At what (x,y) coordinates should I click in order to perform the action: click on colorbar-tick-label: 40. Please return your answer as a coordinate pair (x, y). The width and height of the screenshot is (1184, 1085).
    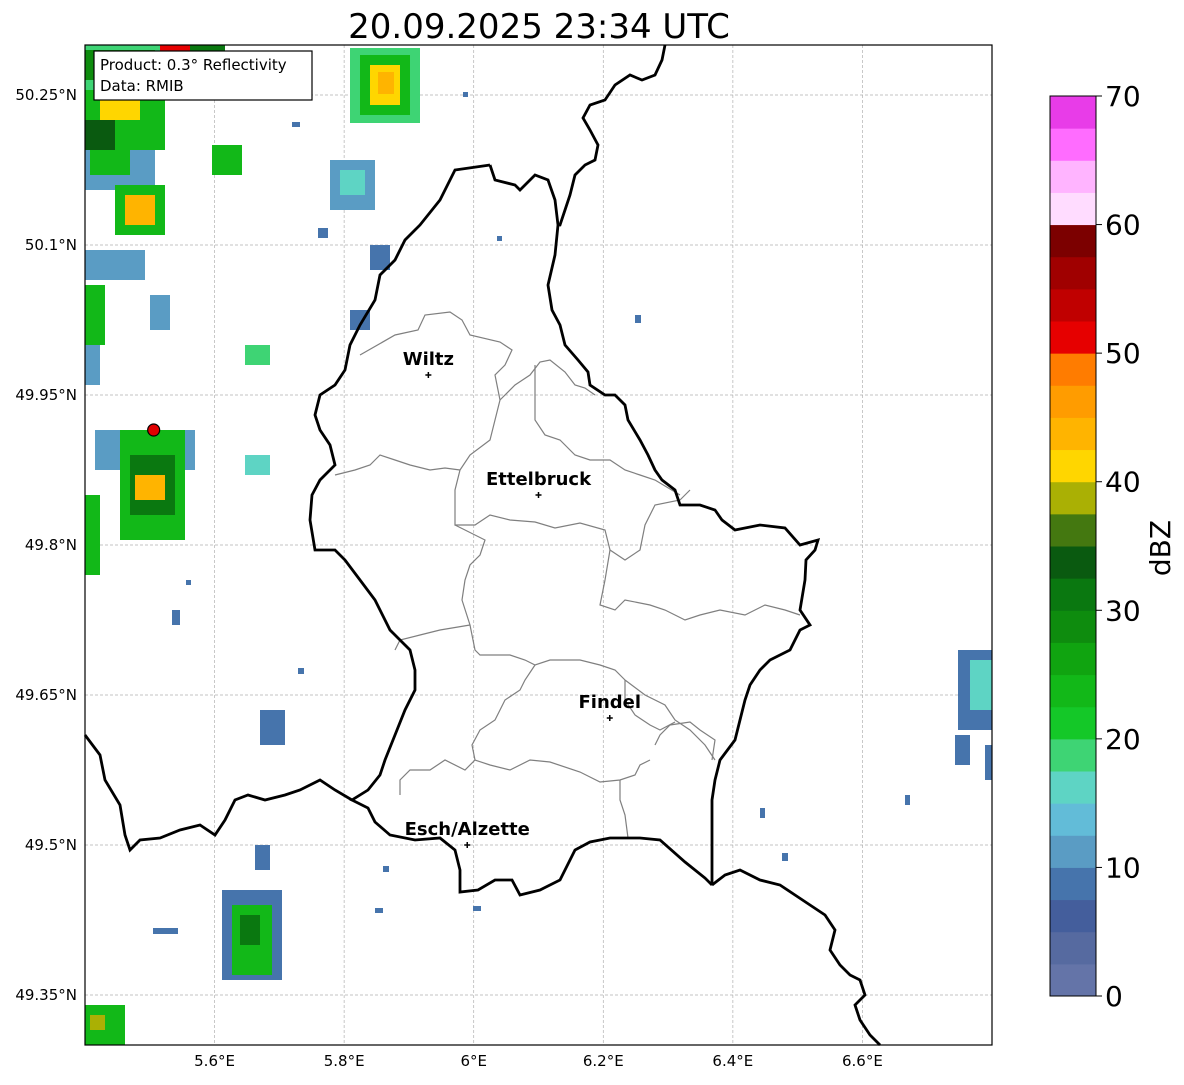
    Looking at the image, I should click on (1123, 482).